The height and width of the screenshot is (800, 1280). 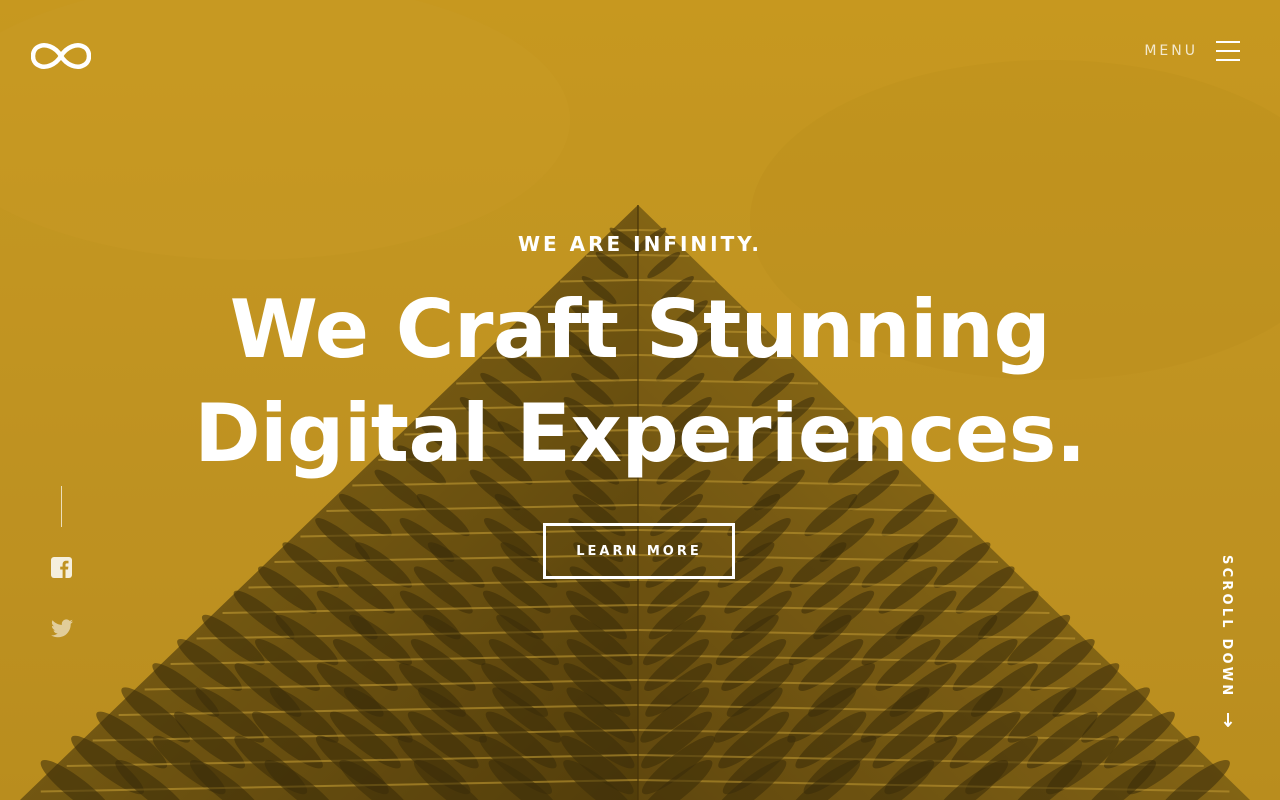 What do you see at coordinates (1228, 51) in the screenshot?
I see `hamburger-icon` at bounding box center [1228, 51].